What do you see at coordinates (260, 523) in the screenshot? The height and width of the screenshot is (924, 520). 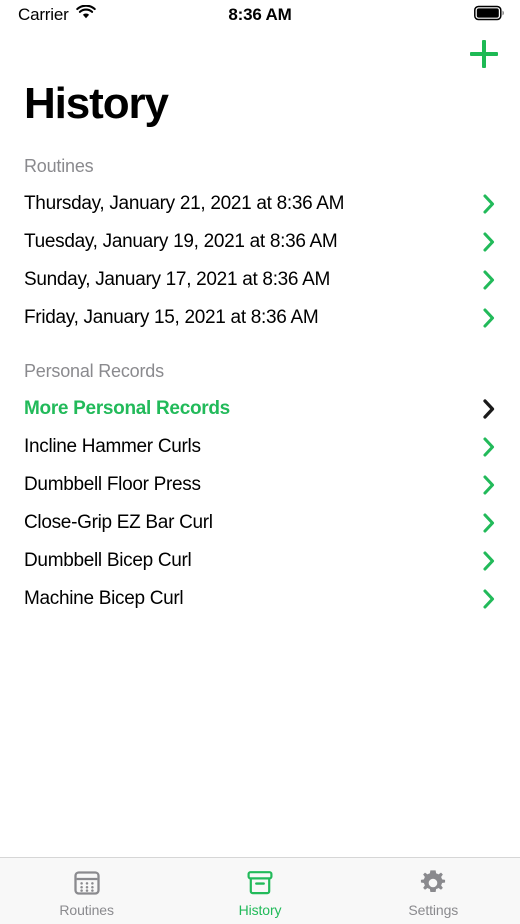 I see `personal-record-row: Close-Grip EZ Bar Curl` at bounding box center [260, 523].